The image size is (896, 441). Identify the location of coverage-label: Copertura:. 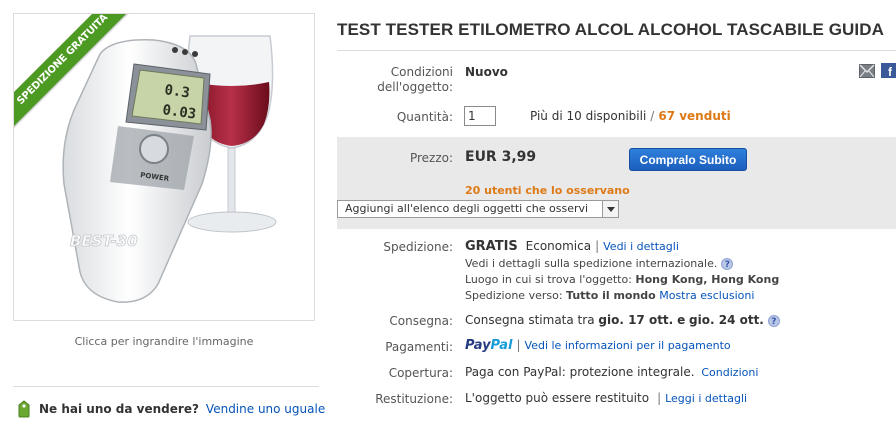
(420, 373).